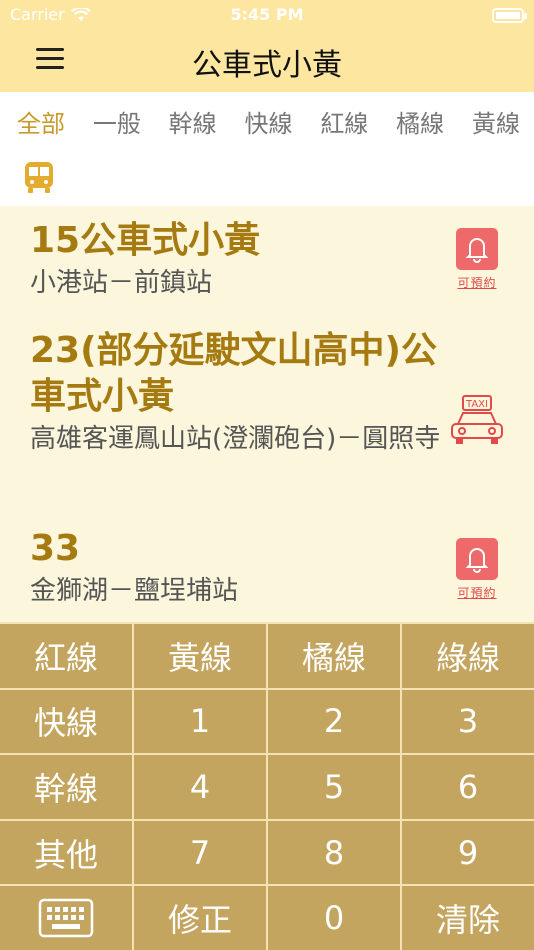 The image size is (534, 950). I want to click on keyboard-toggle-button, so click(66, 918).